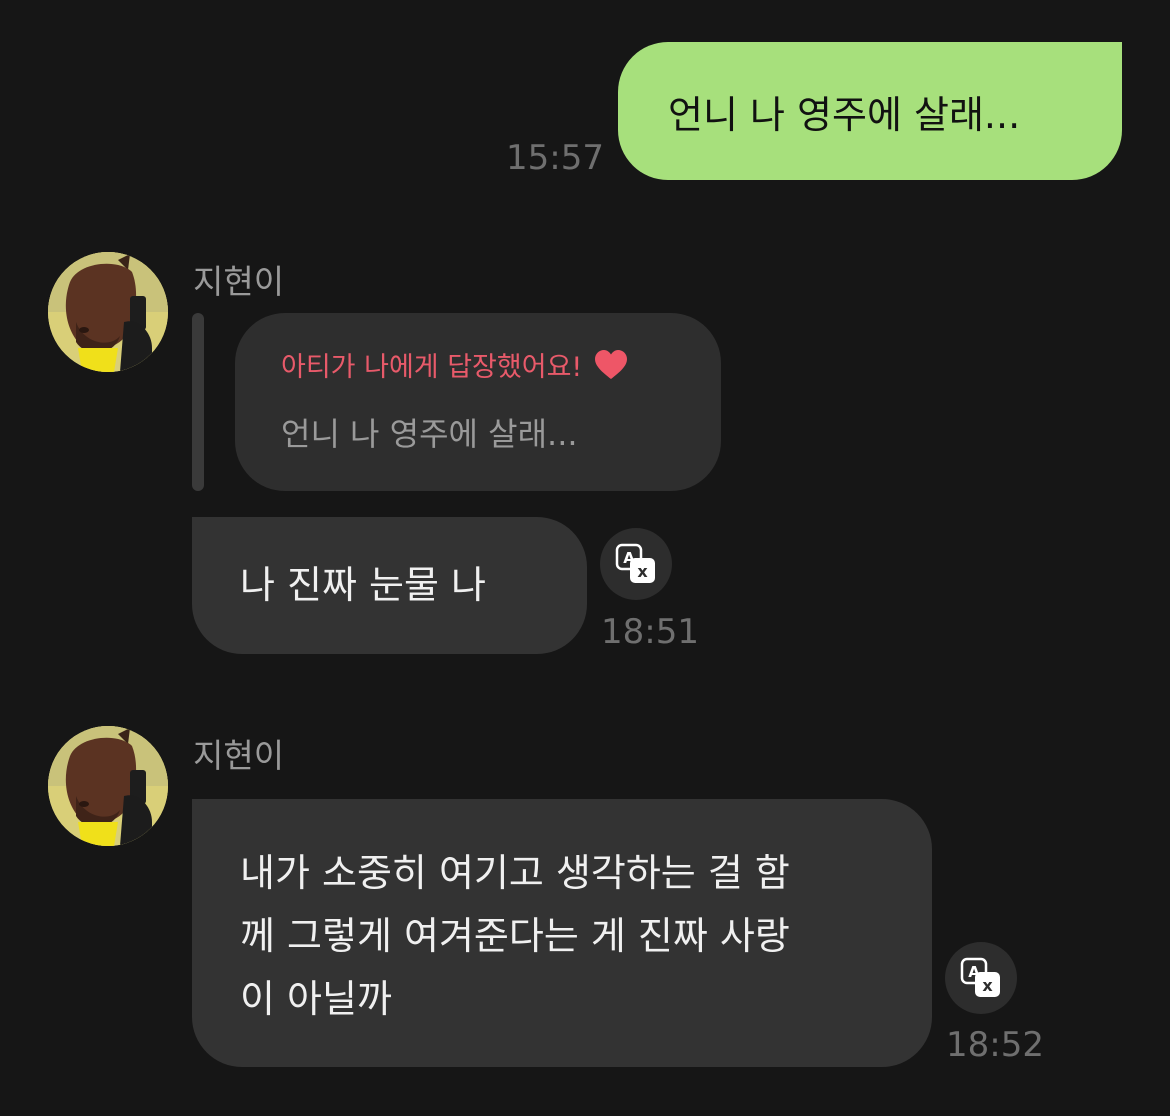 The height and width of the screenshot is (1116, 1170). What do you see at coordinates (198, 402) in the screenshot?
I see `reply-quote-bar` at bounding box center [198, 402].